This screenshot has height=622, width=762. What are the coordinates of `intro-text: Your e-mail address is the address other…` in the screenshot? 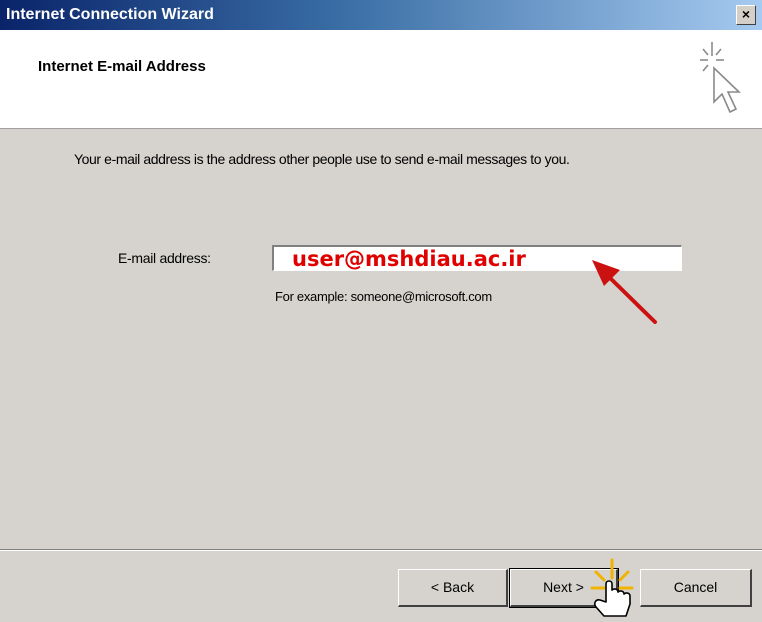 It's located at (322, 159).